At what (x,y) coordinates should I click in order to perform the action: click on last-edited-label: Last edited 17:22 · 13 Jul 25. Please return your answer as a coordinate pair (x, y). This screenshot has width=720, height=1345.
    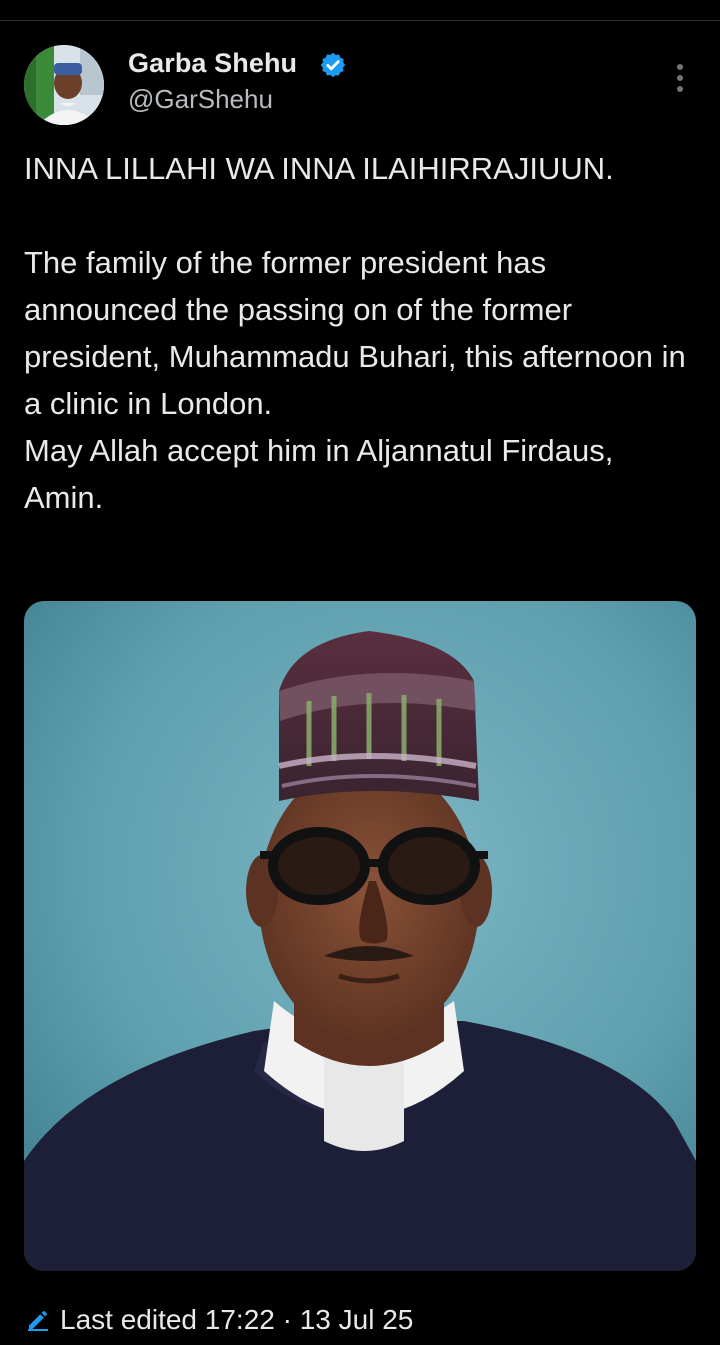
    Looking at the image, I should click on (237, 1319).